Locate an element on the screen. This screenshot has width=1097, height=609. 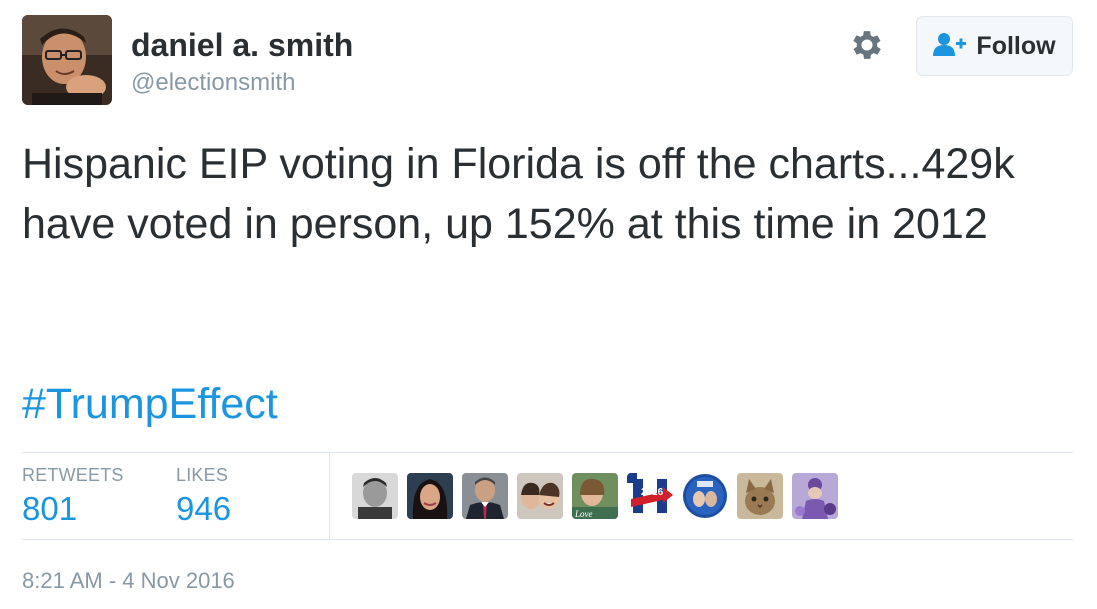
divider-top is located at coordinates (547, 452).